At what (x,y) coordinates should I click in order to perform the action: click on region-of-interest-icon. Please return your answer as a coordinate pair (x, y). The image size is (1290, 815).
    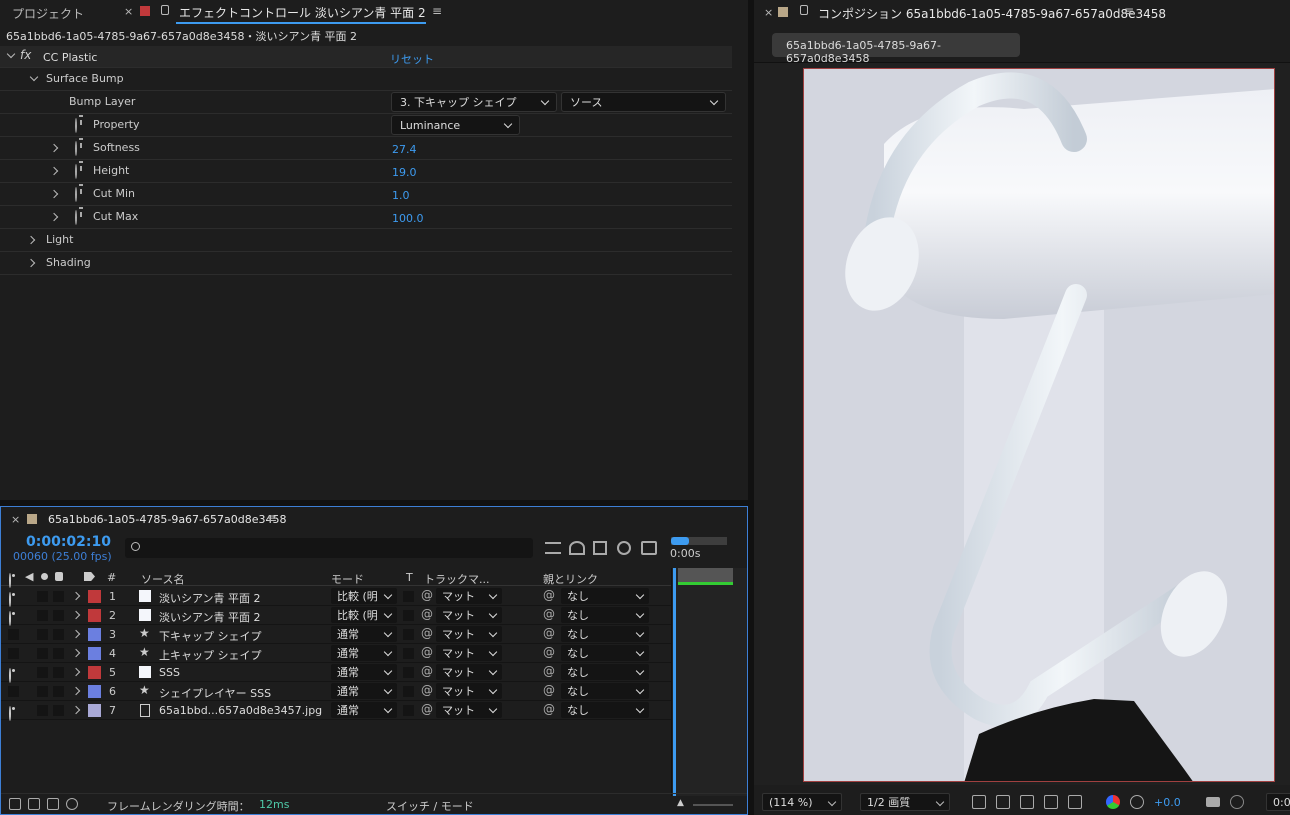
    Looking at the image, I should click on (1051, 802).